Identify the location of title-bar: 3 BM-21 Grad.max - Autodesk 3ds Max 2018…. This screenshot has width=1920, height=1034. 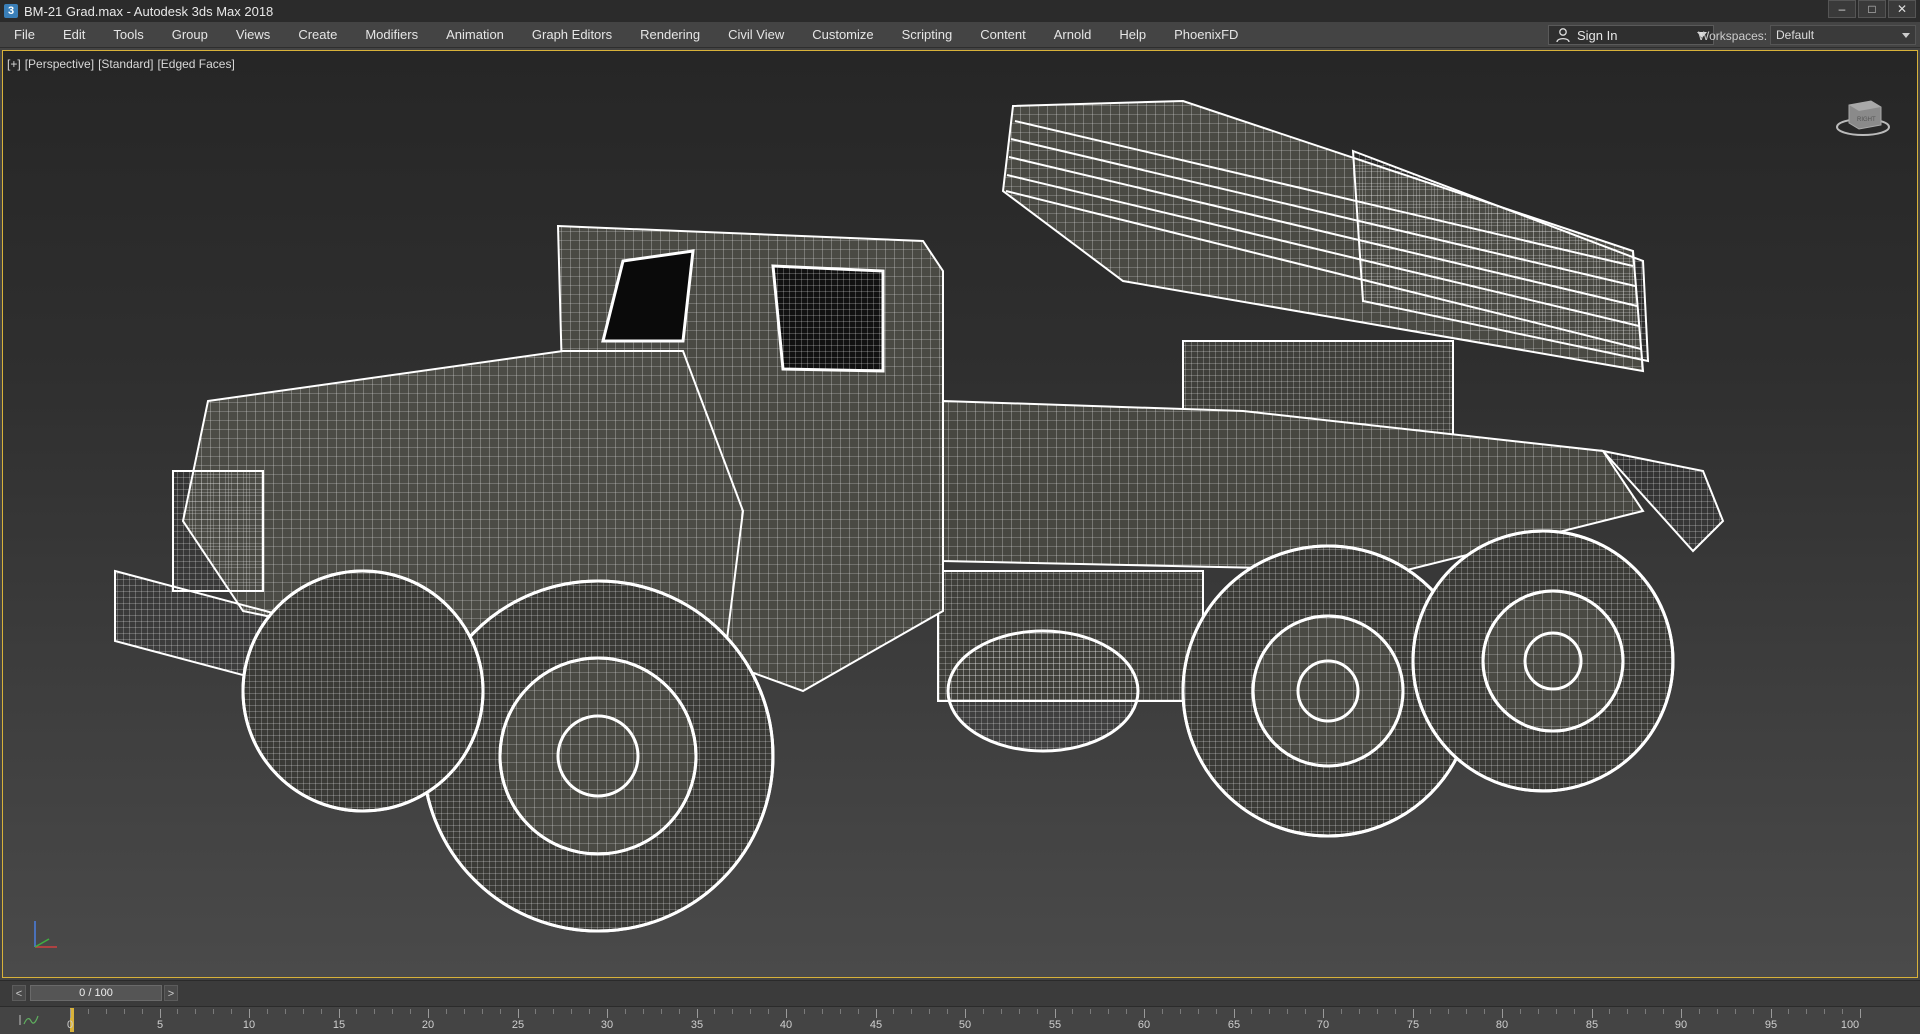
(960, 11).